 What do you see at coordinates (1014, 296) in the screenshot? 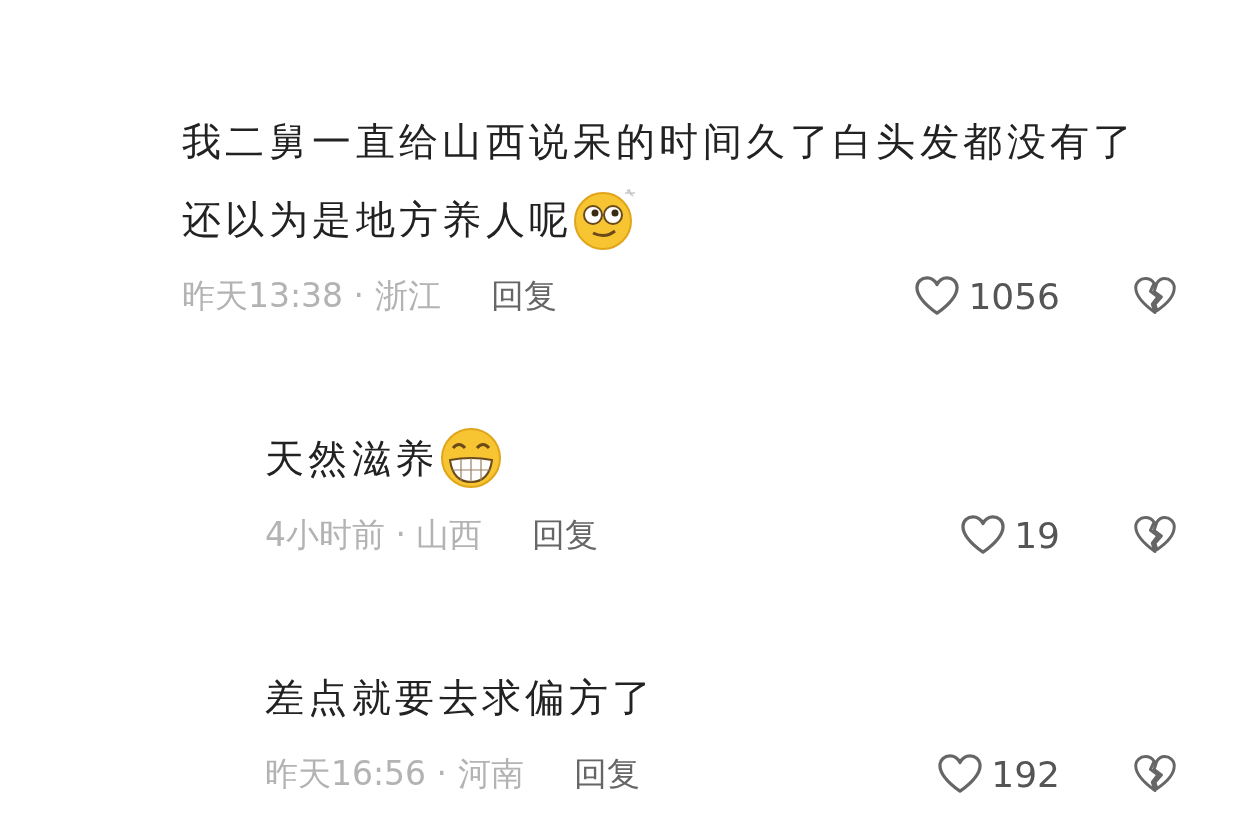
I see `like-count: 1056` at bounding box center [1014, 296].